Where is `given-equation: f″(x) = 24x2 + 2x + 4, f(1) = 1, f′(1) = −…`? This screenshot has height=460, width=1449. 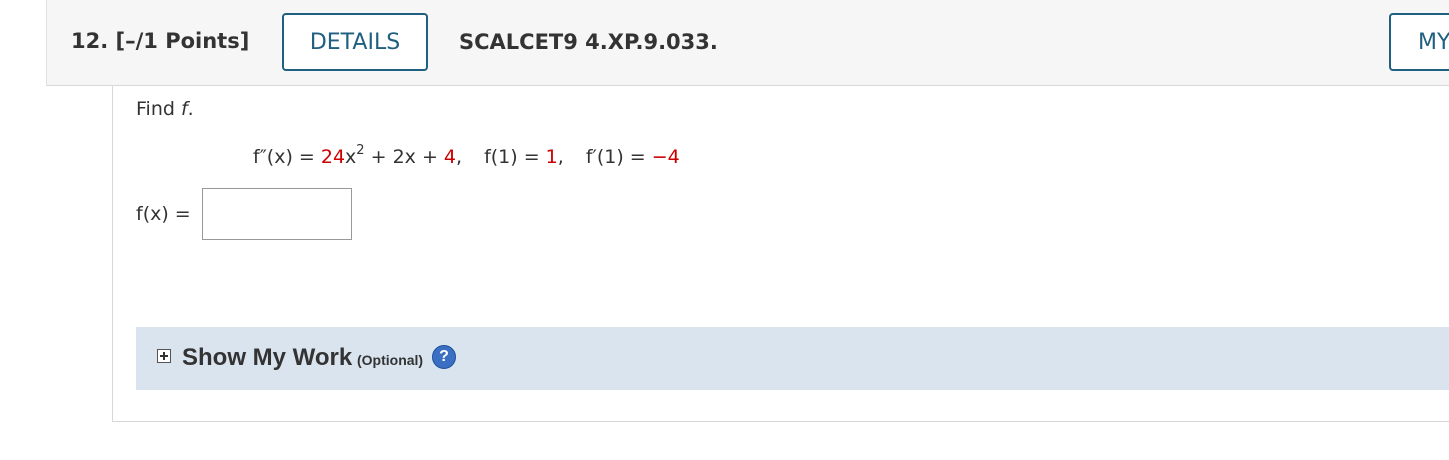 given-equation: f″(x) = 24x2 + 2x + 4, f(1) = 1, f′(1) = −… is located at coordinates (466, 155).